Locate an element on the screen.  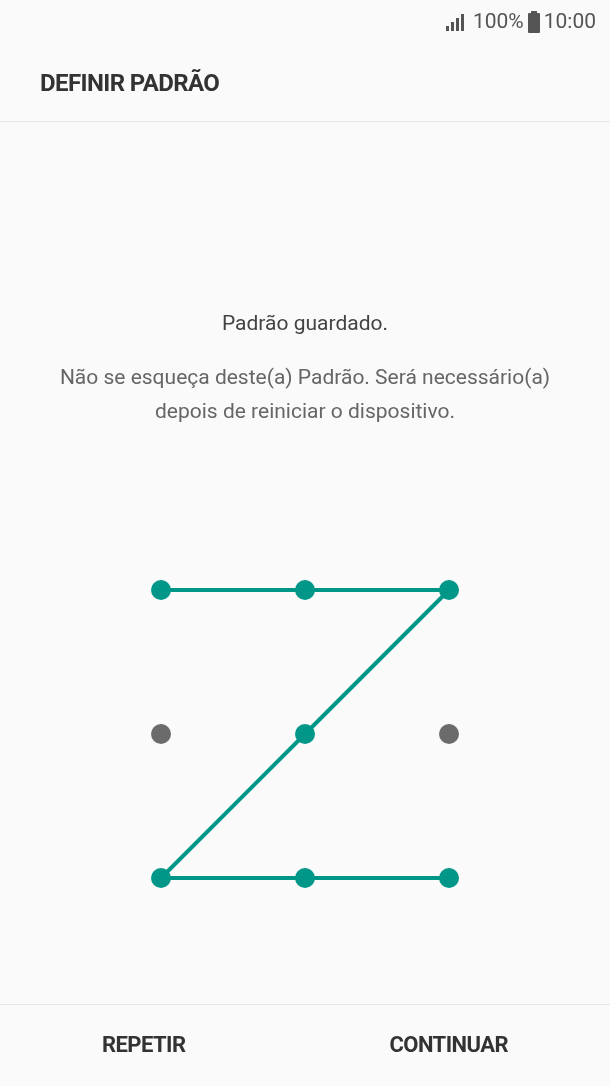
repeat-button: REPETIR is located at coordinates (143, 1044).